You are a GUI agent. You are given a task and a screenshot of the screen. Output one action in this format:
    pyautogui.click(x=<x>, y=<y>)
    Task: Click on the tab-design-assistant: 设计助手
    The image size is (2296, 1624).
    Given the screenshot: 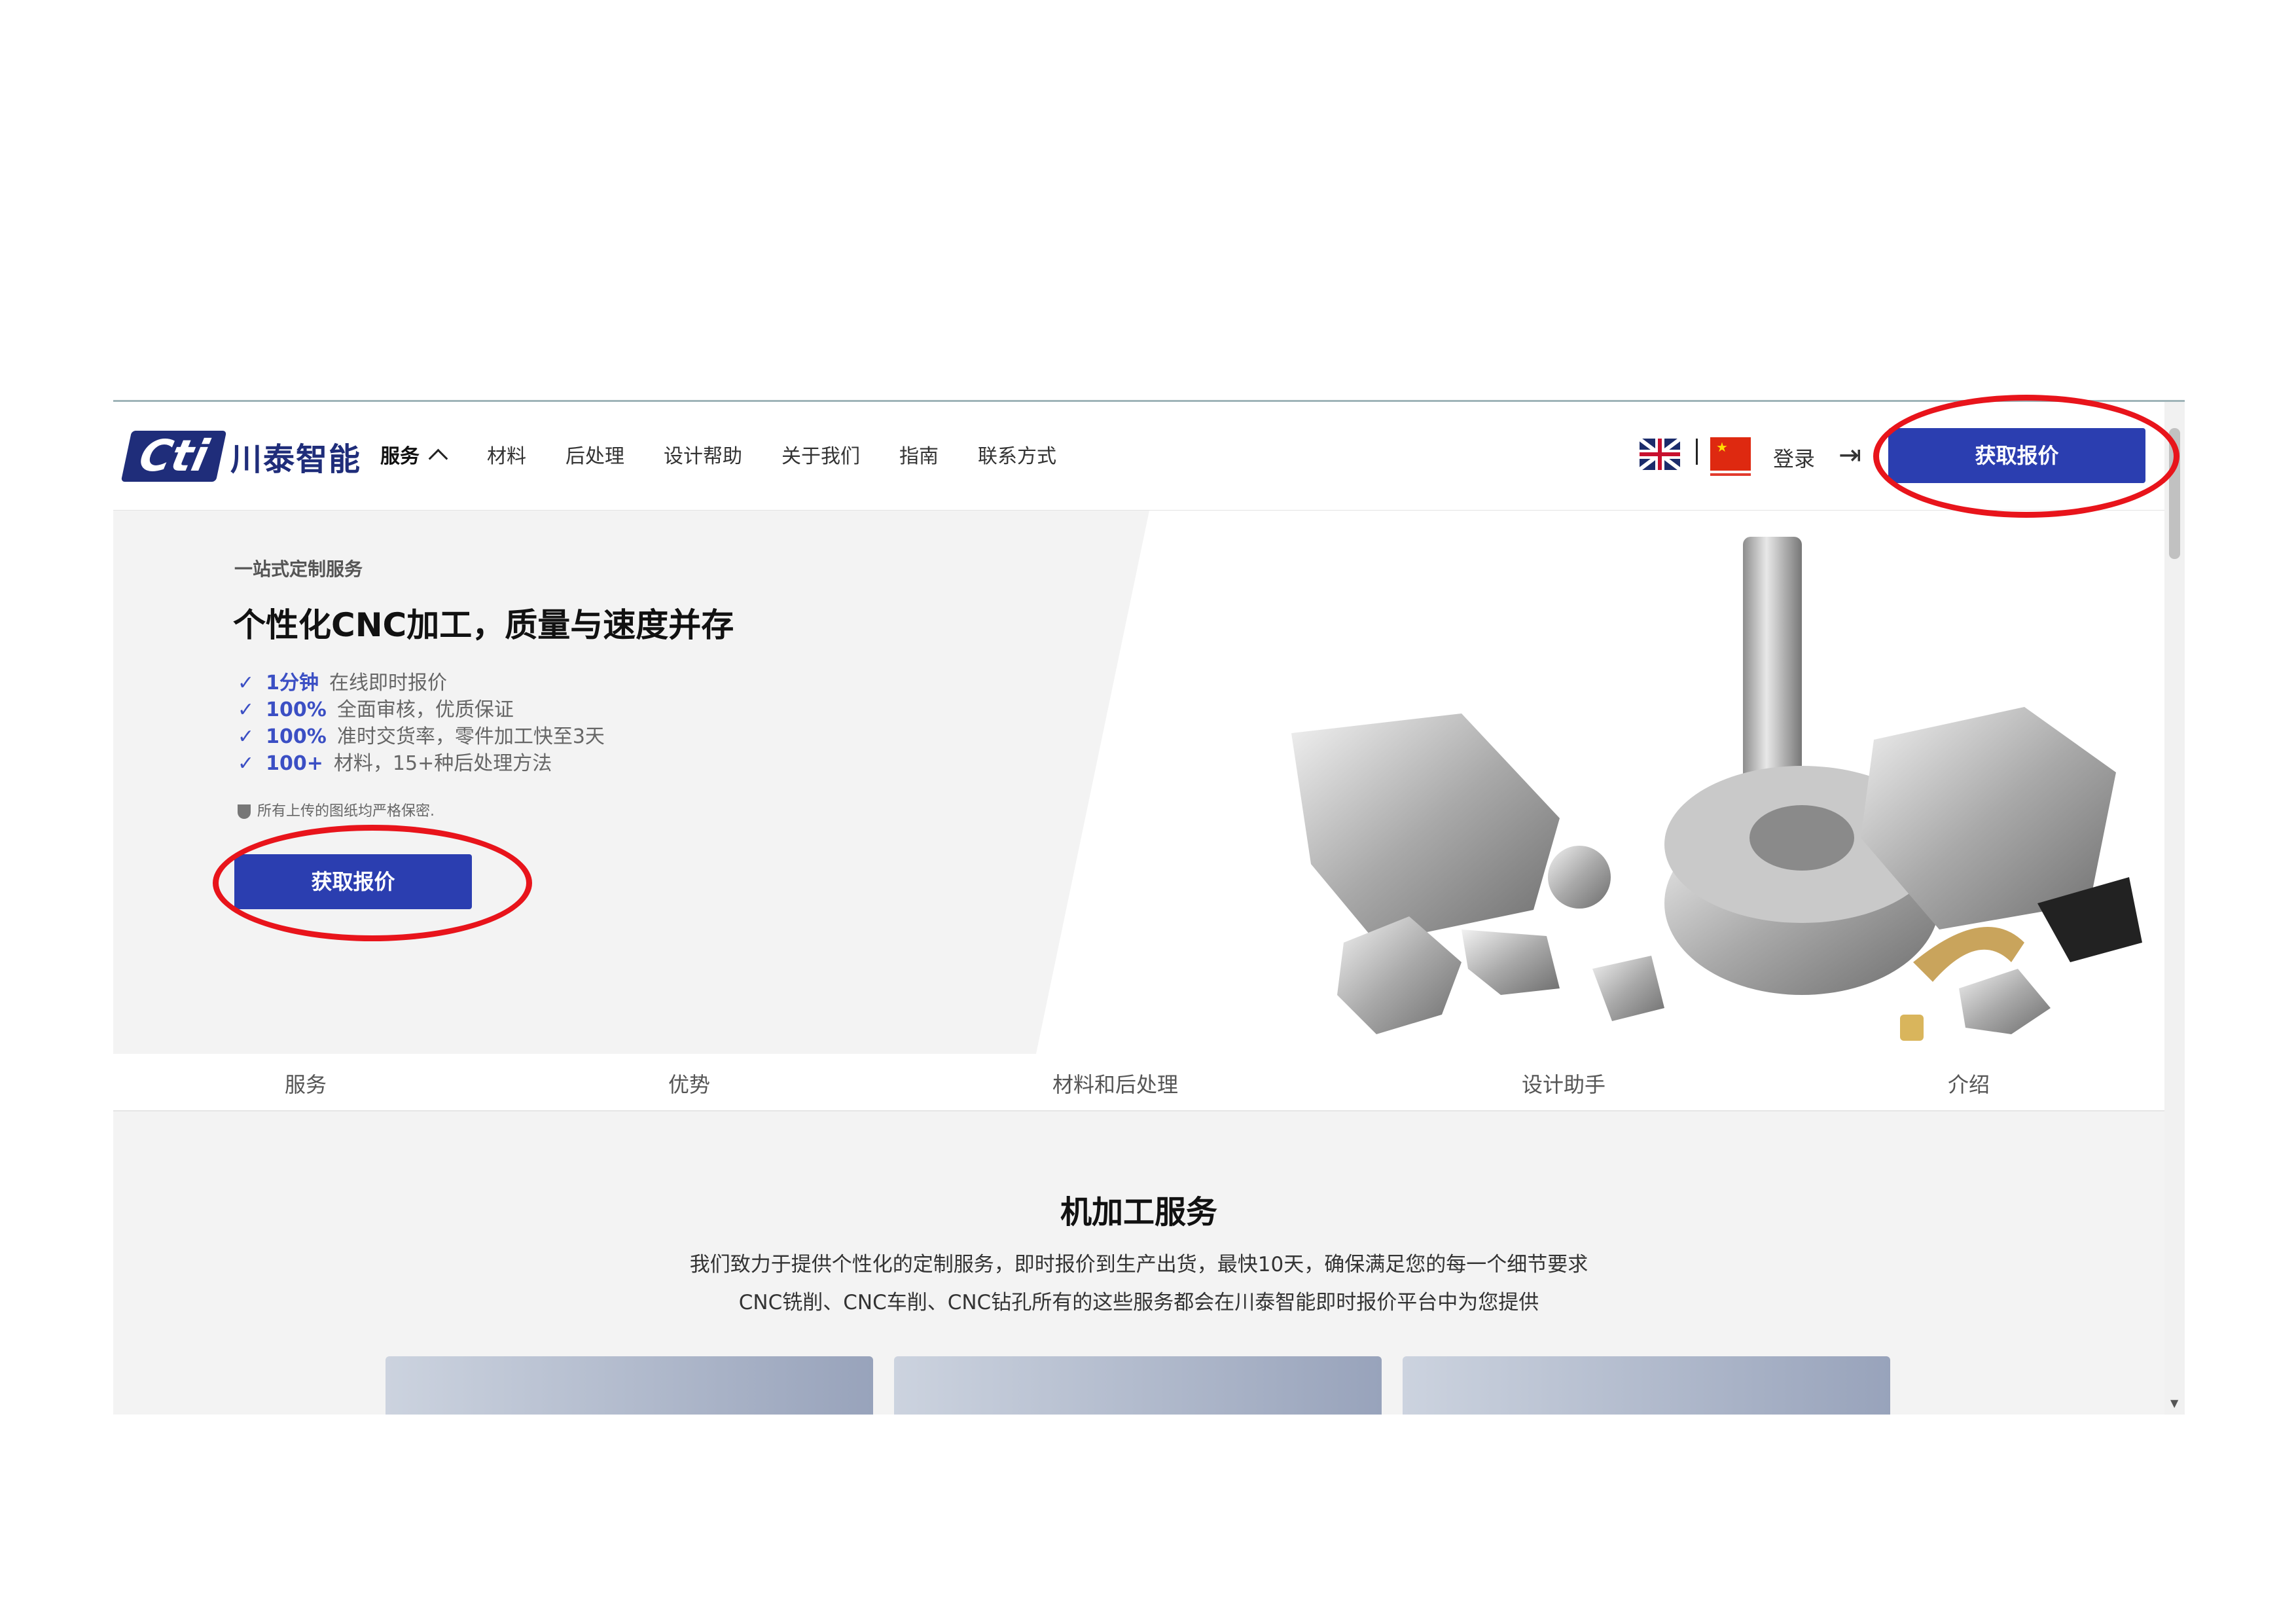 What is the action you would take?
    pyautogui.click(x=1563, y=1083)
    